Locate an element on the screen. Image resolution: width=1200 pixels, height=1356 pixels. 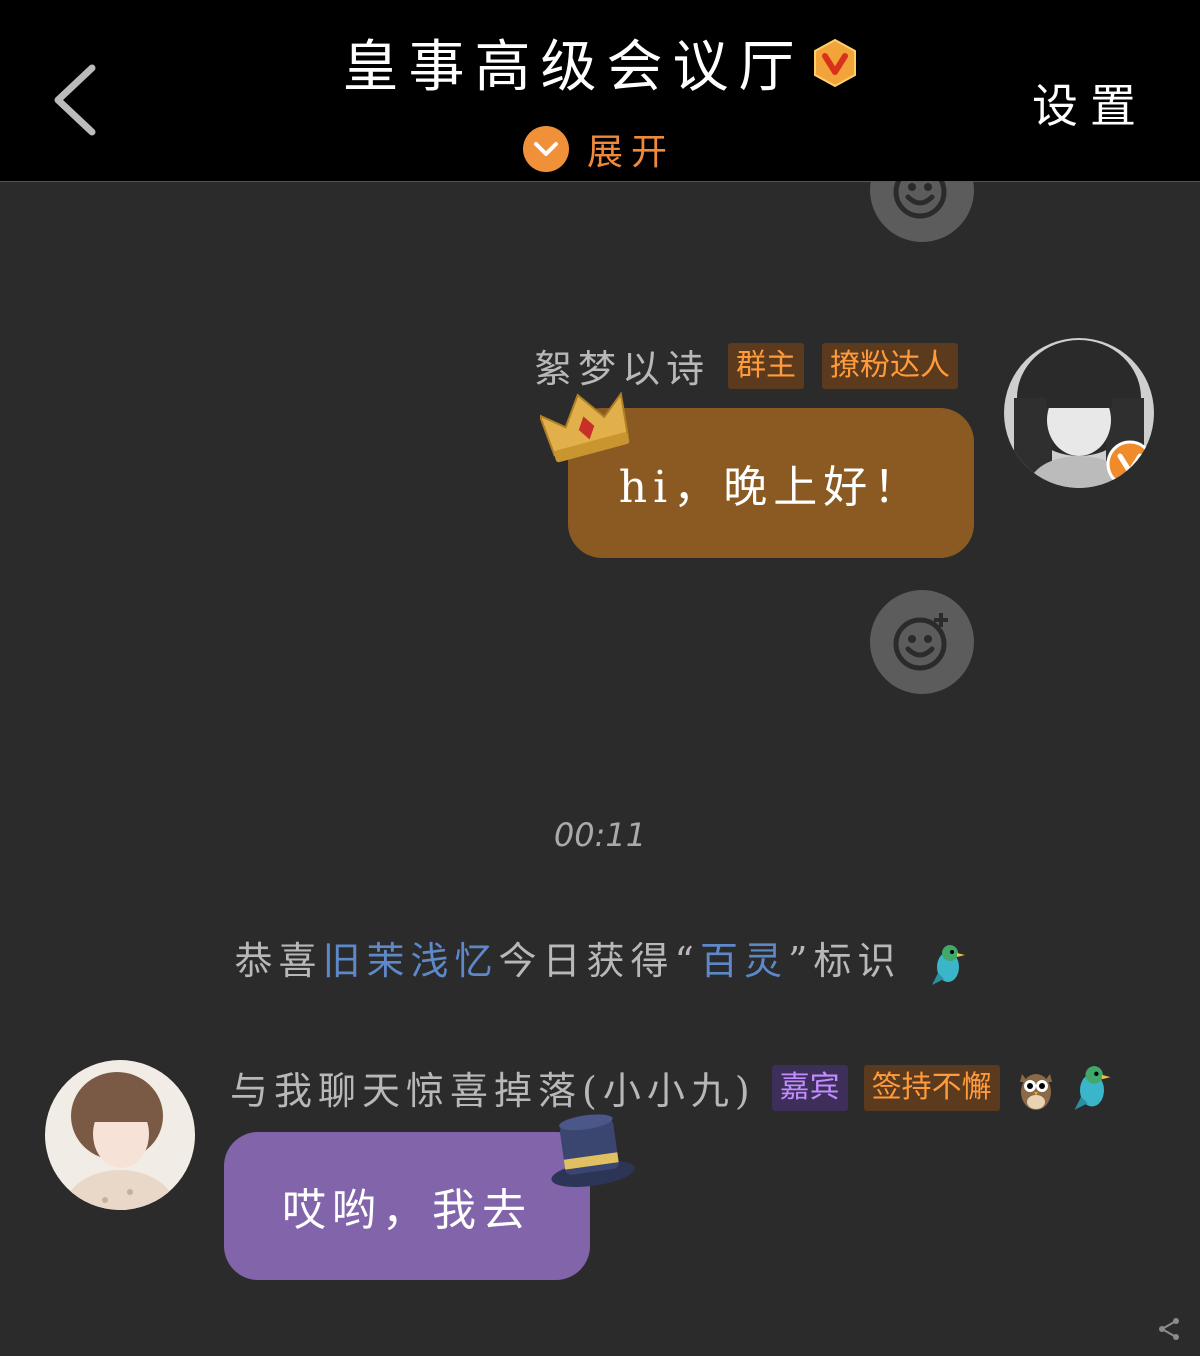
top-hat-icon is located at coordinates (593, 1151).